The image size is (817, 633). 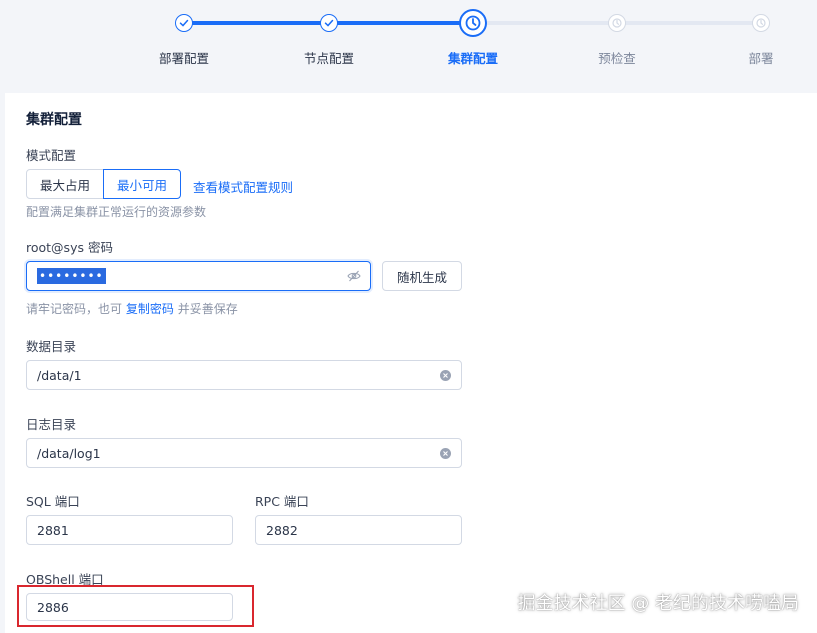 I want to click on rpc-port-input: 2882, so click(x=358, y=530).